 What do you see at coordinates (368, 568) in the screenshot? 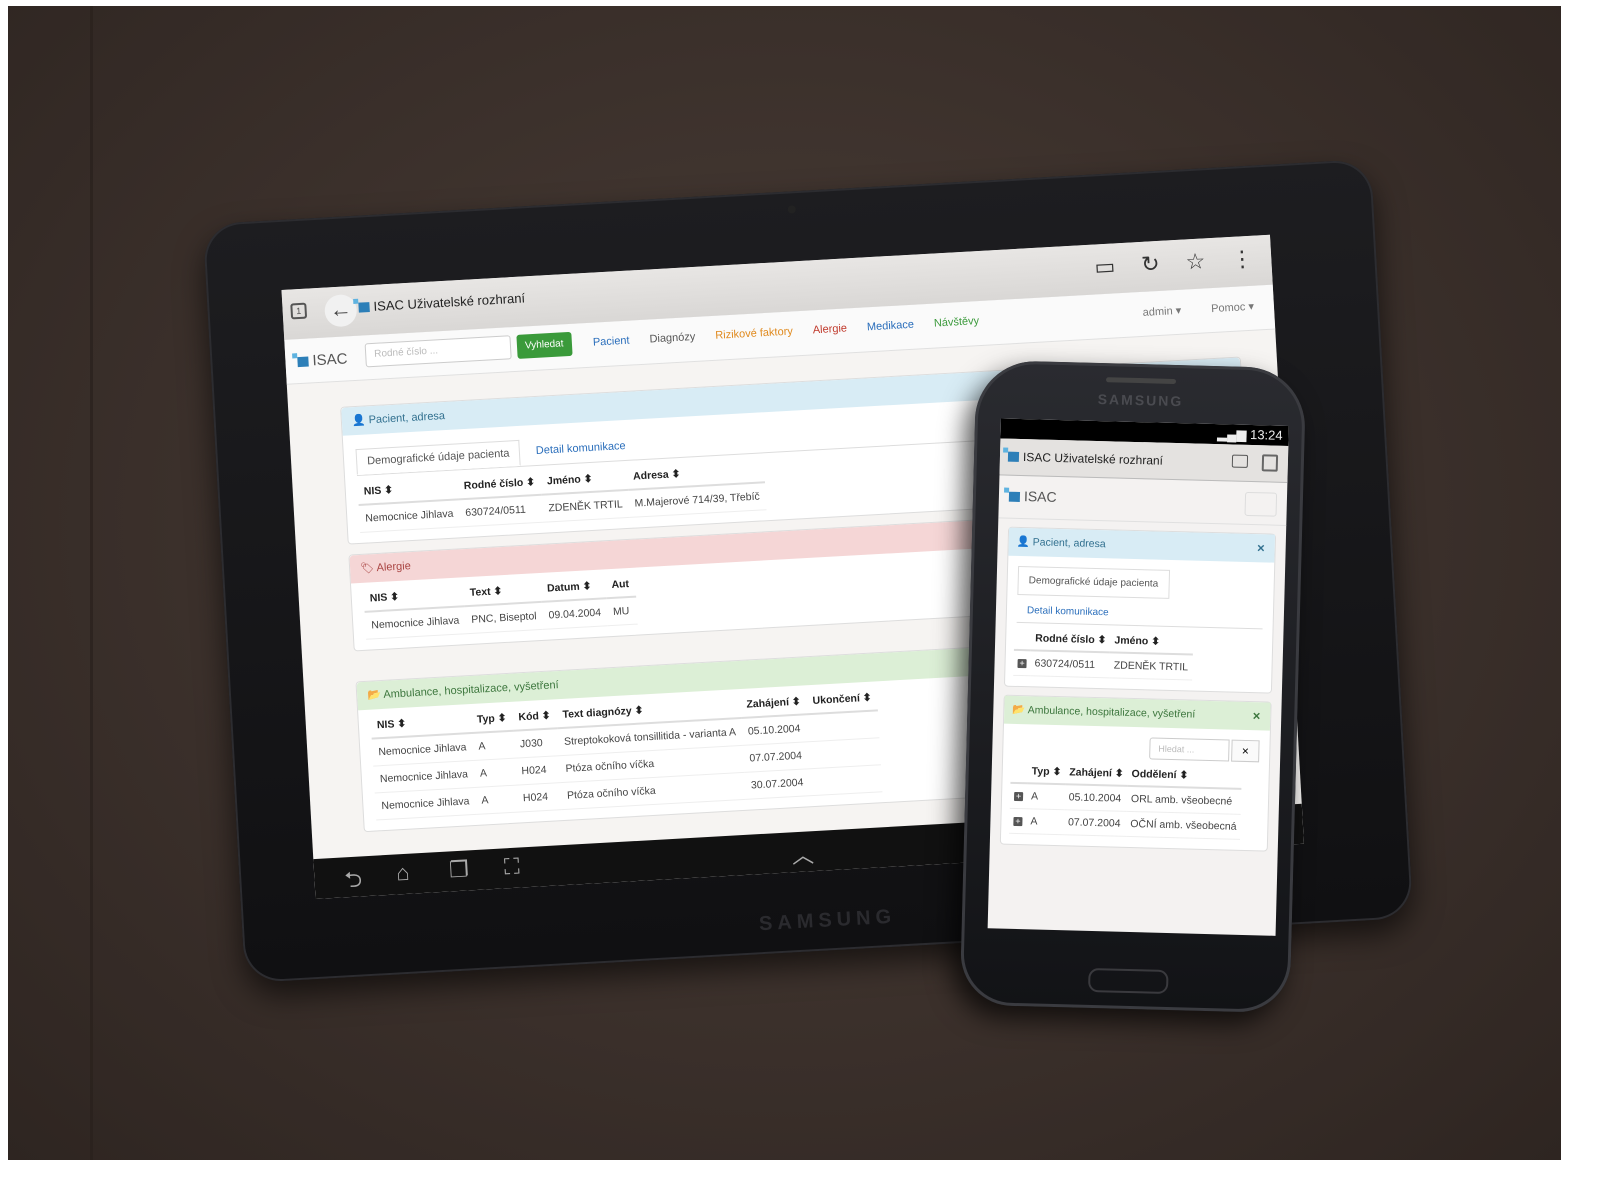
I see `tag-icon: 🏷` at bounding box center [368, 568].